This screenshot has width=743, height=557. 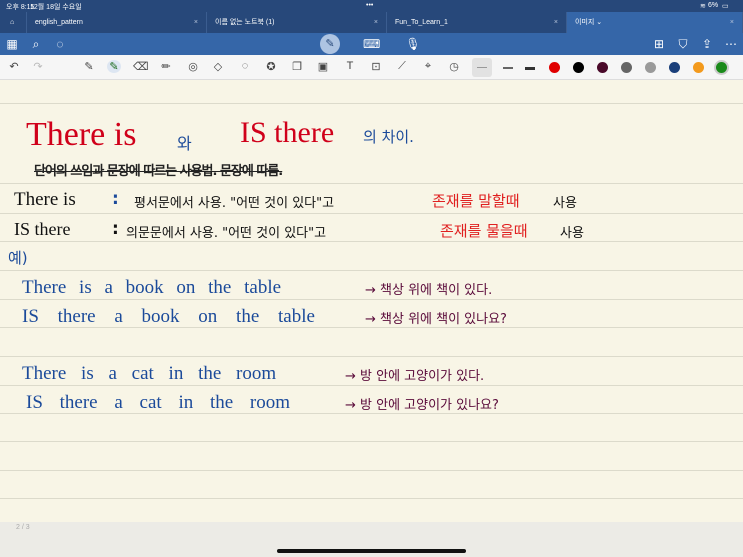 I want to click on status-date: 12월 18일 수요일, so click(x=56, y=7).